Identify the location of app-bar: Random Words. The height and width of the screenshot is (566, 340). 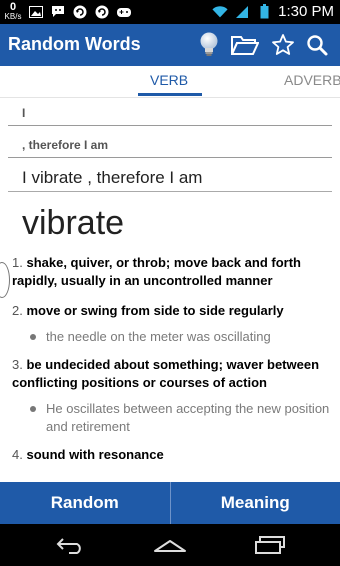
(170, 45).